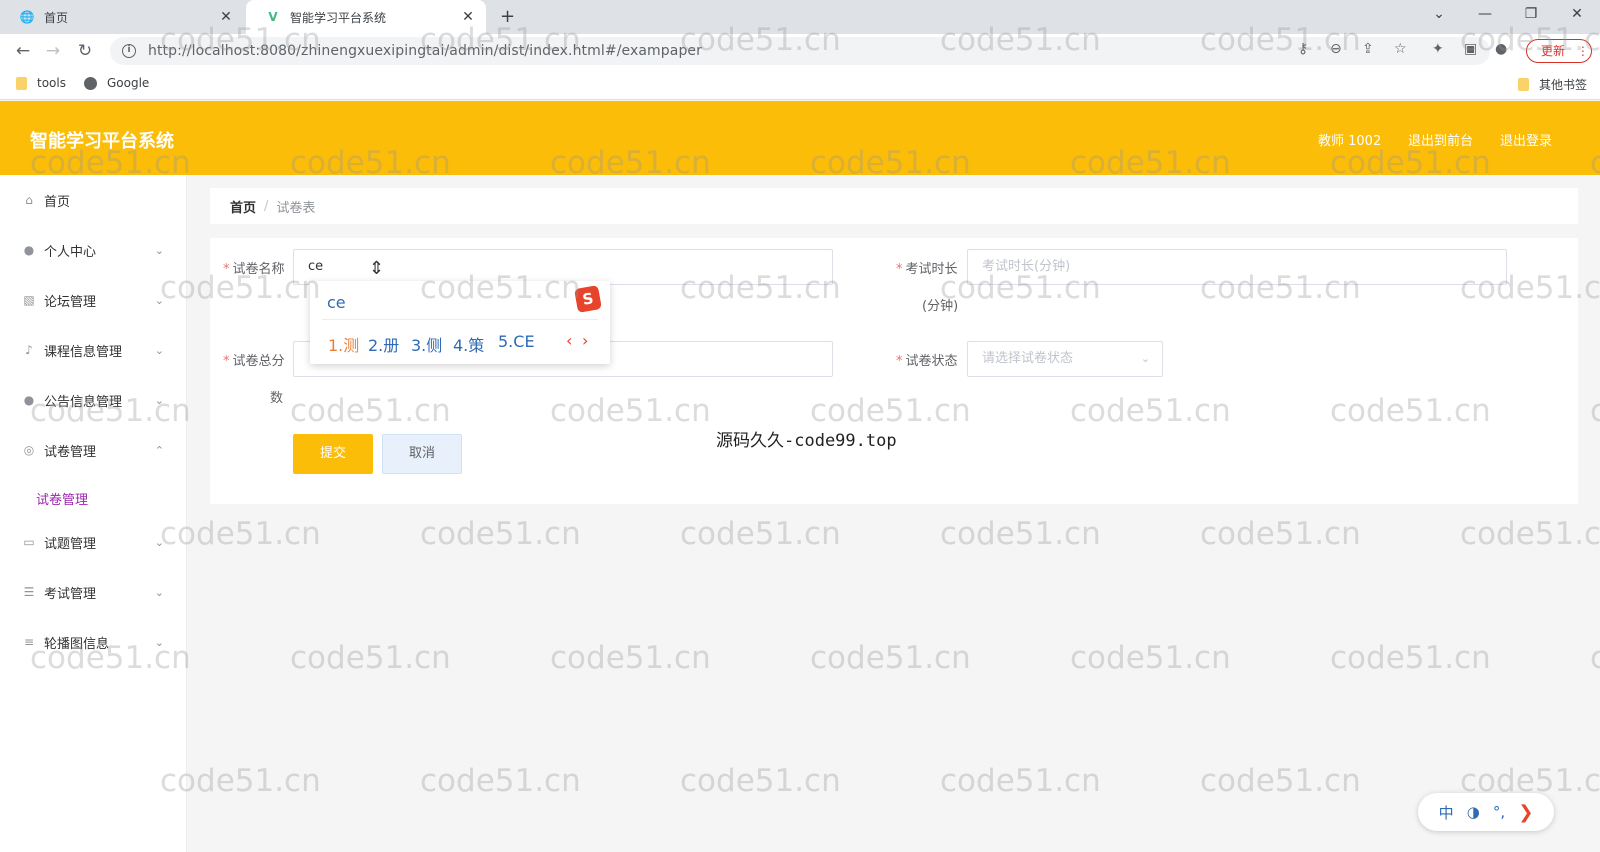 This screenshot has height=852, width=1600. Describe the element at coordinates (93, 200) in the screenshot. I see `sidebar-item-home: ⌂ 首页` at that location.